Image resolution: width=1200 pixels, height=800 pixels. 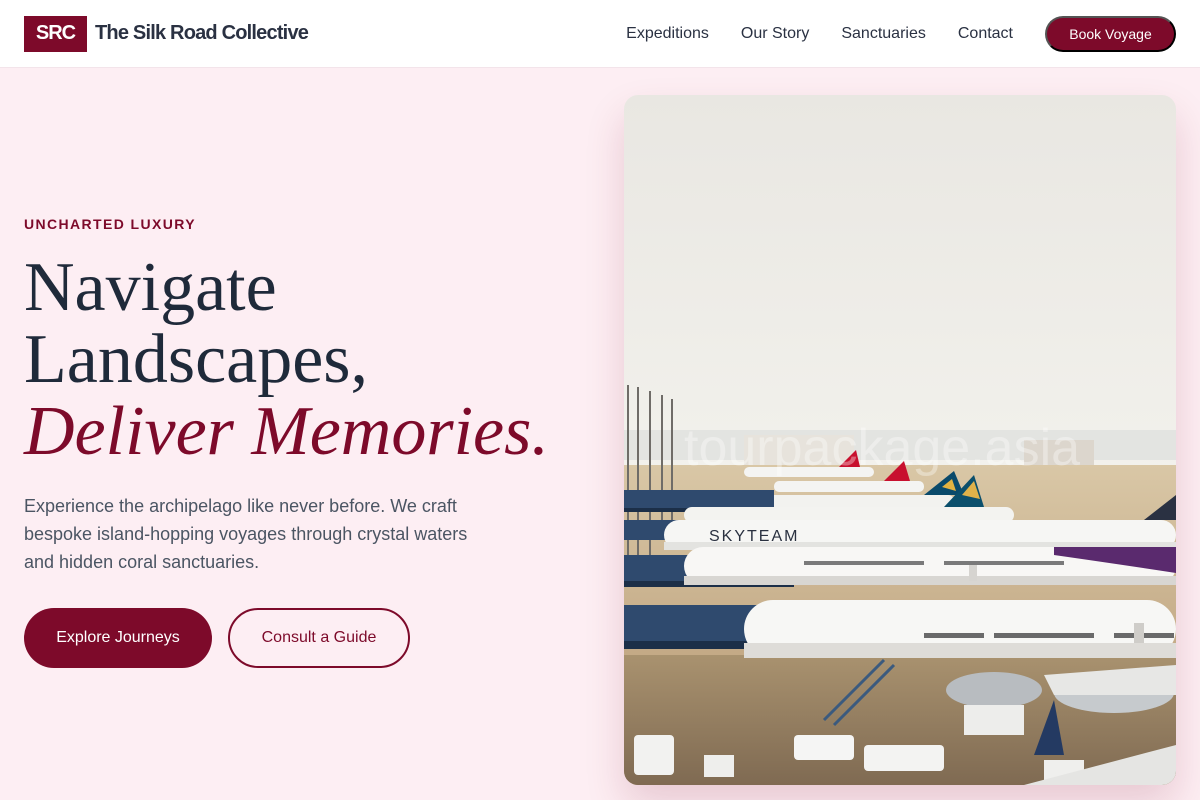 What do you see at coordinates (883, 34) in the screenshot?
I see `nav-link-sanctuaries: Sanctuaries` at bounding box center [883, 34].